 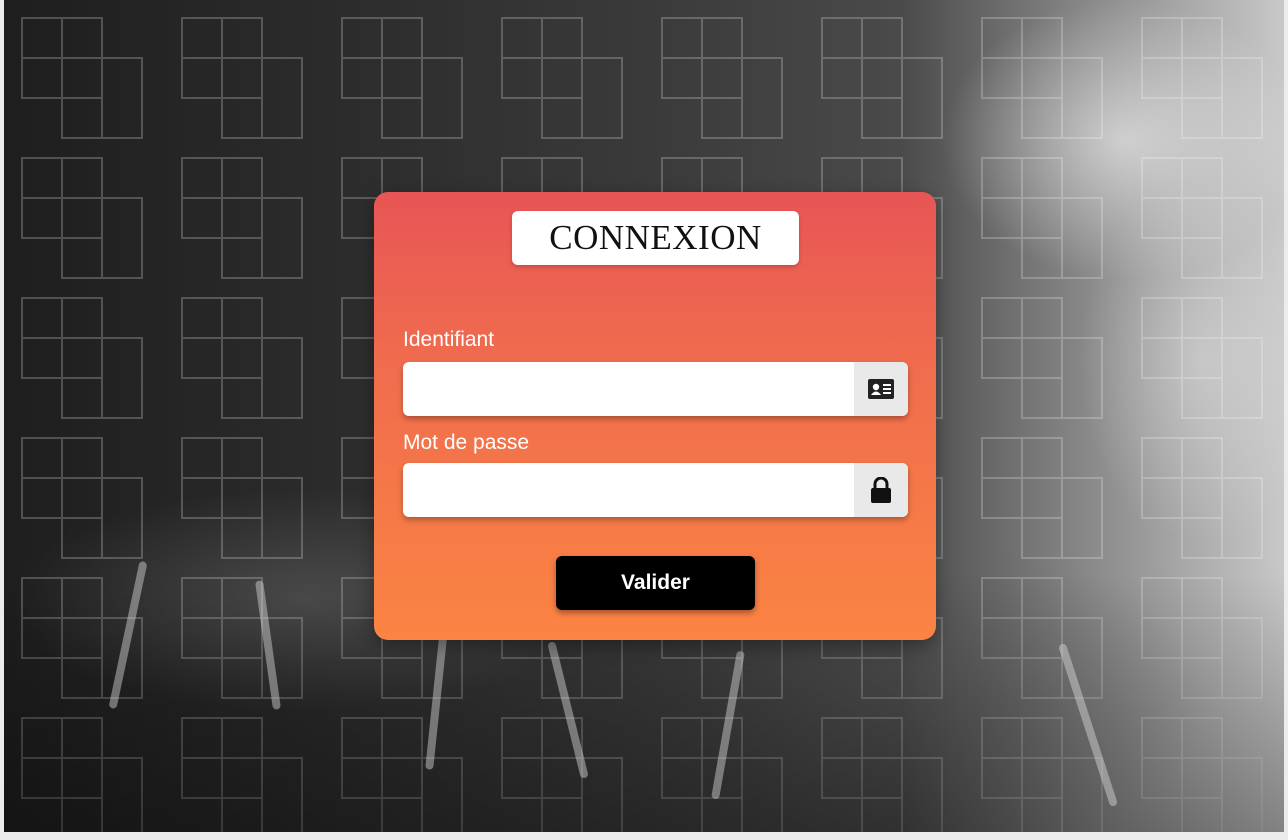 What do you see at coordinates (466, 442) in the screenshot?
I see `password-label: Mot de passe` at bounding box center [466, 442].